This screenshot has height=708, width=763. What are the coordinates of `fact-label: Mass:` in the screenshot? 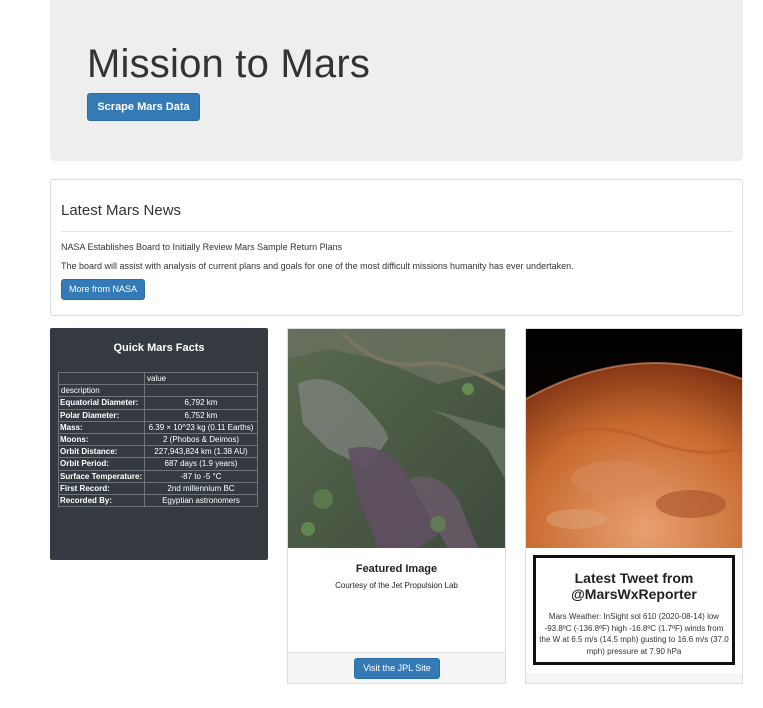 It's located at (101, 427).